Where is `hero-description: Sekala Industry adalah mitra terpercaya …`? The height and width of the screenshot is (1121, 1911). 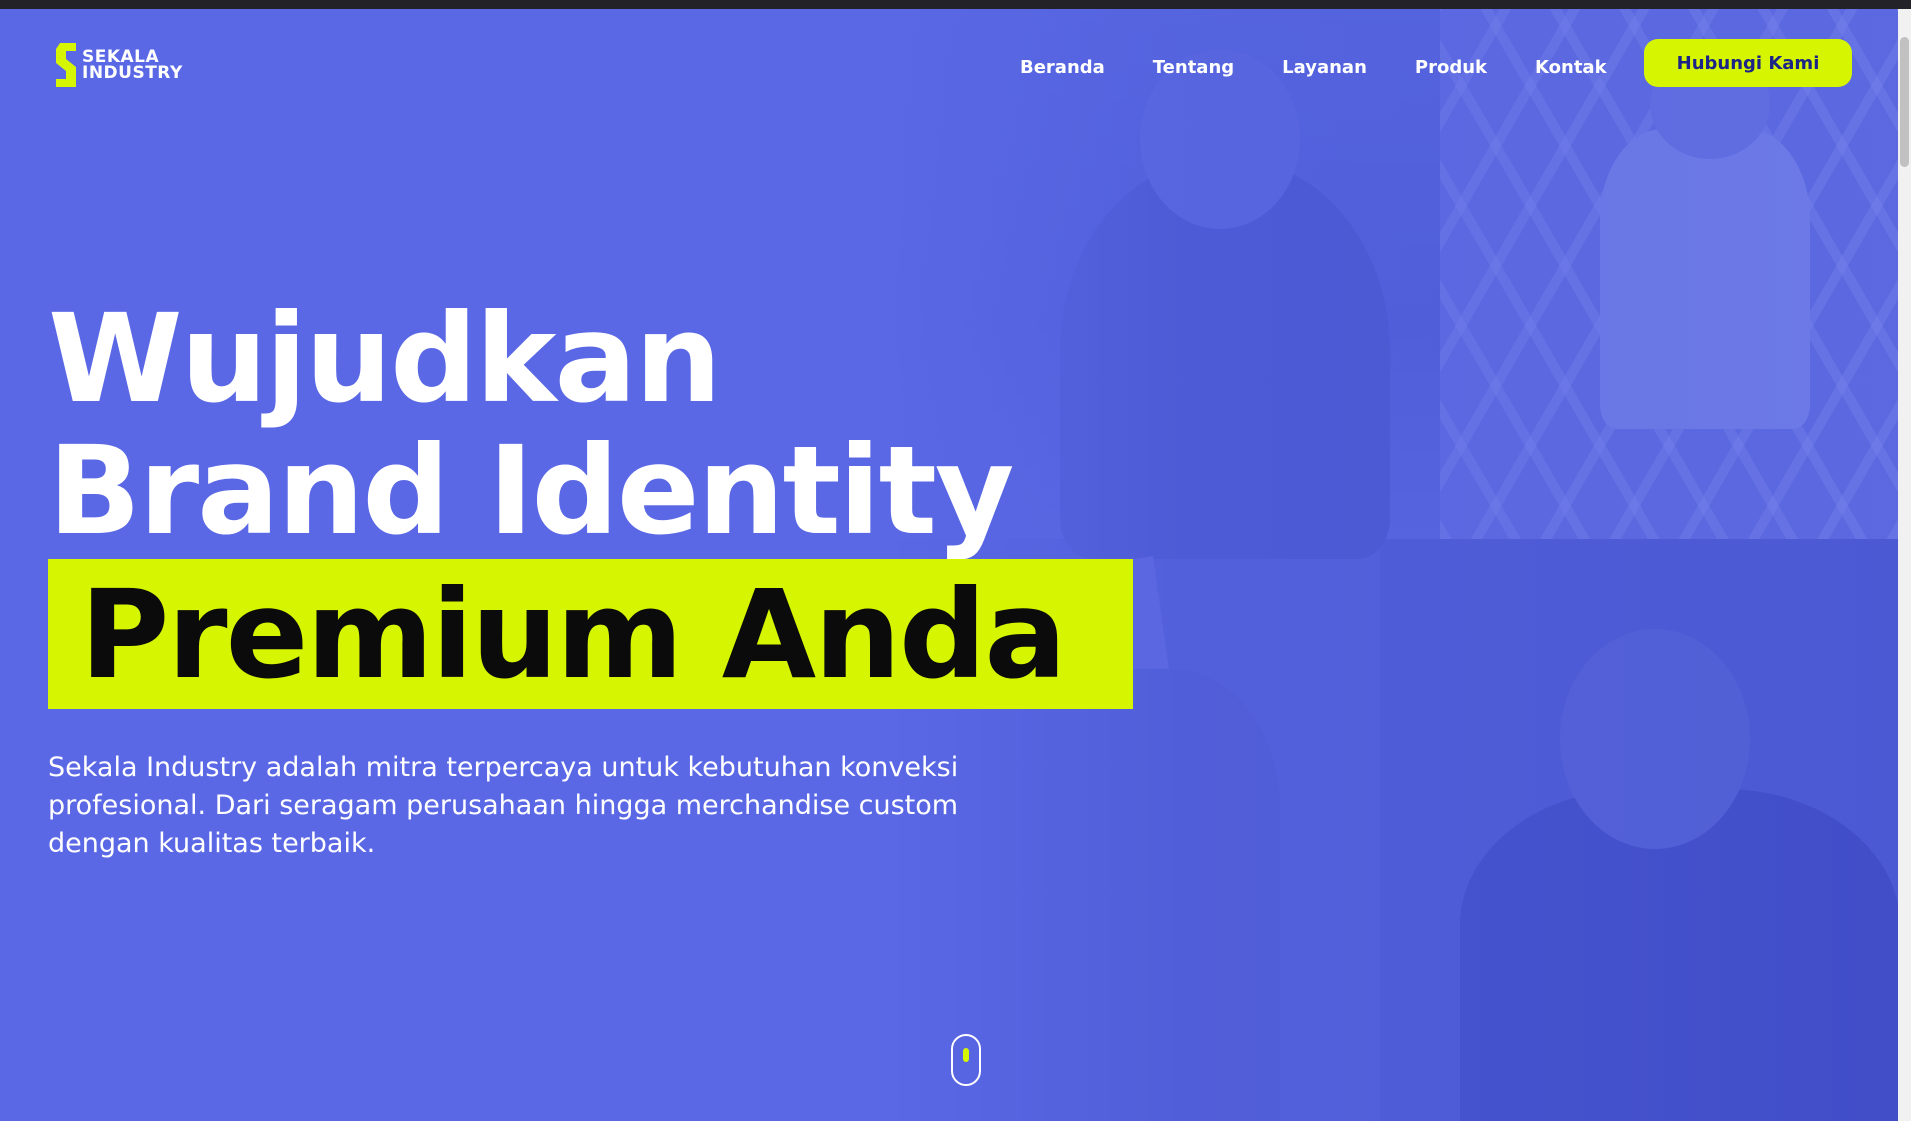 hero-description: Sekala Industry adalah mitra terpercaya … is located at coordinates (503, 805).